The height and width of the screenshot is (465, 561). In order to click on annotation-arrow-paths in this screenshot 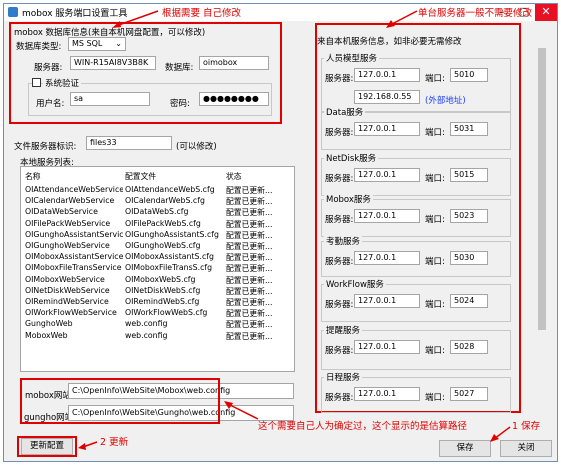, I will do `click(241, 410)`.